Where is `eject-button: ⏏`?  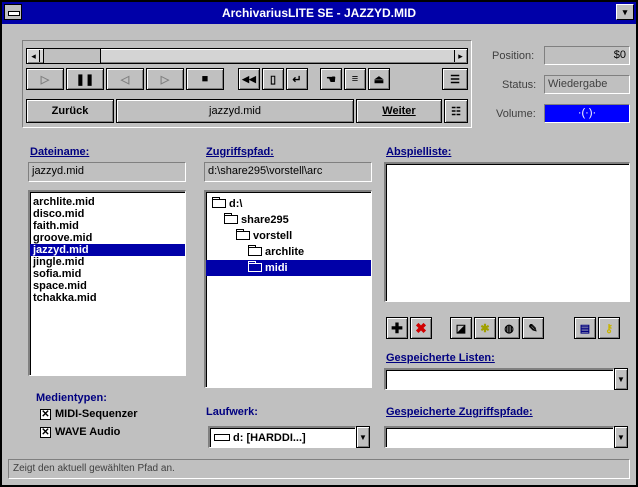
eject-button: ⏏ is located at coordinates (379, 79).